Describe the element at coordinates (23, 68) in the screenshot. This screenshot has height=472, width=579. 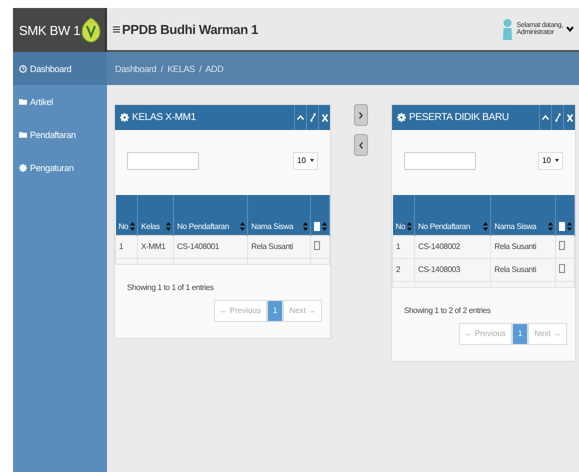
I see `clock-icon` at that location.